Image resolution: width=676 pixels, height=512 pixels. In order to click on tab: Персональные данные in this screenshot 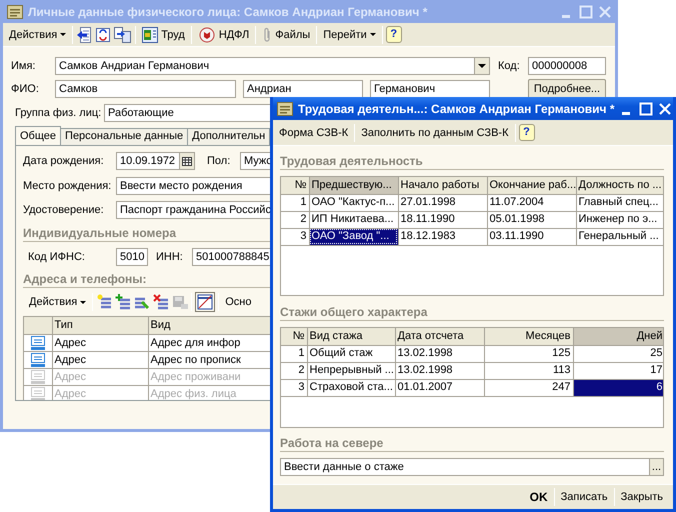, I will do `click(124, 136)`.